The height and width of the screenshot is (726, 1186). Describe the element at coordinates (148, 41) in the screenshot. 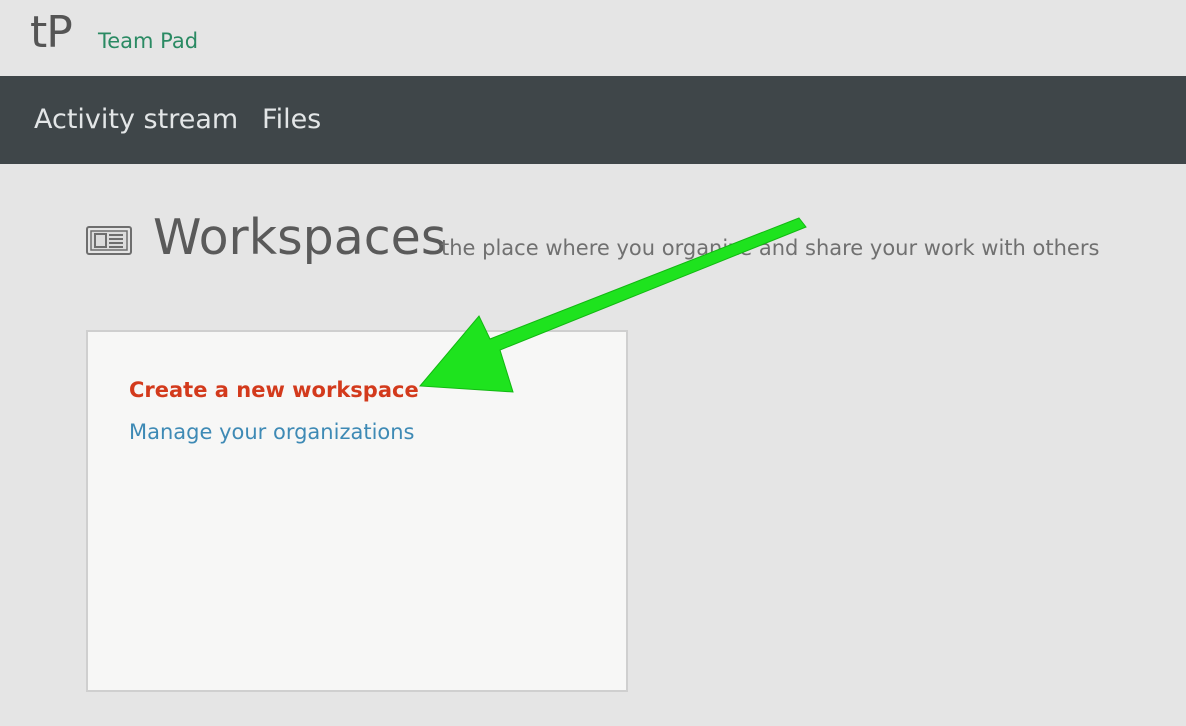

I see `brand-name-link: Team Pad` at that location.